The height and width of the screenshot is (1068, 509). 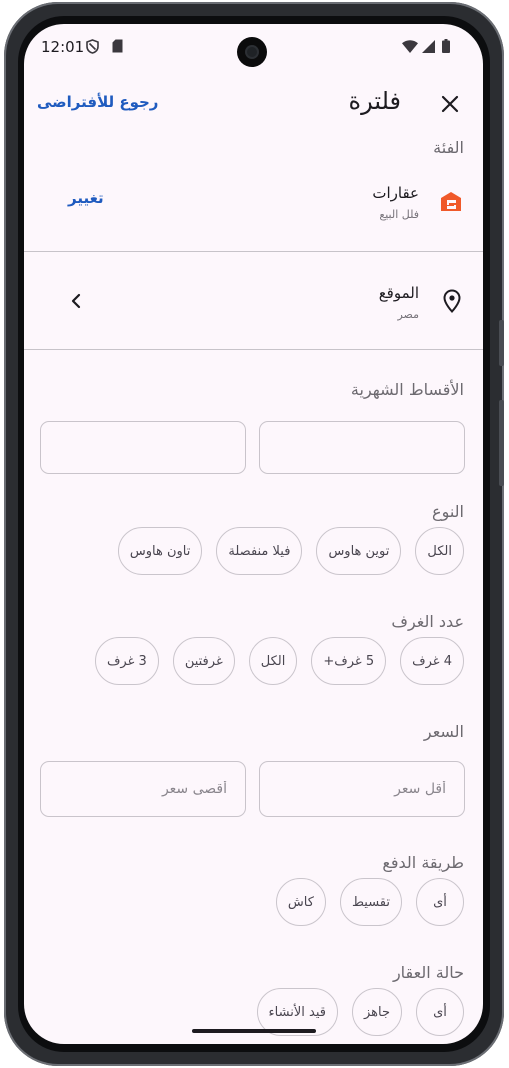 I want to click on reset-to-default-button: رجوع للأفتراضى, so click(x=97, y=102).